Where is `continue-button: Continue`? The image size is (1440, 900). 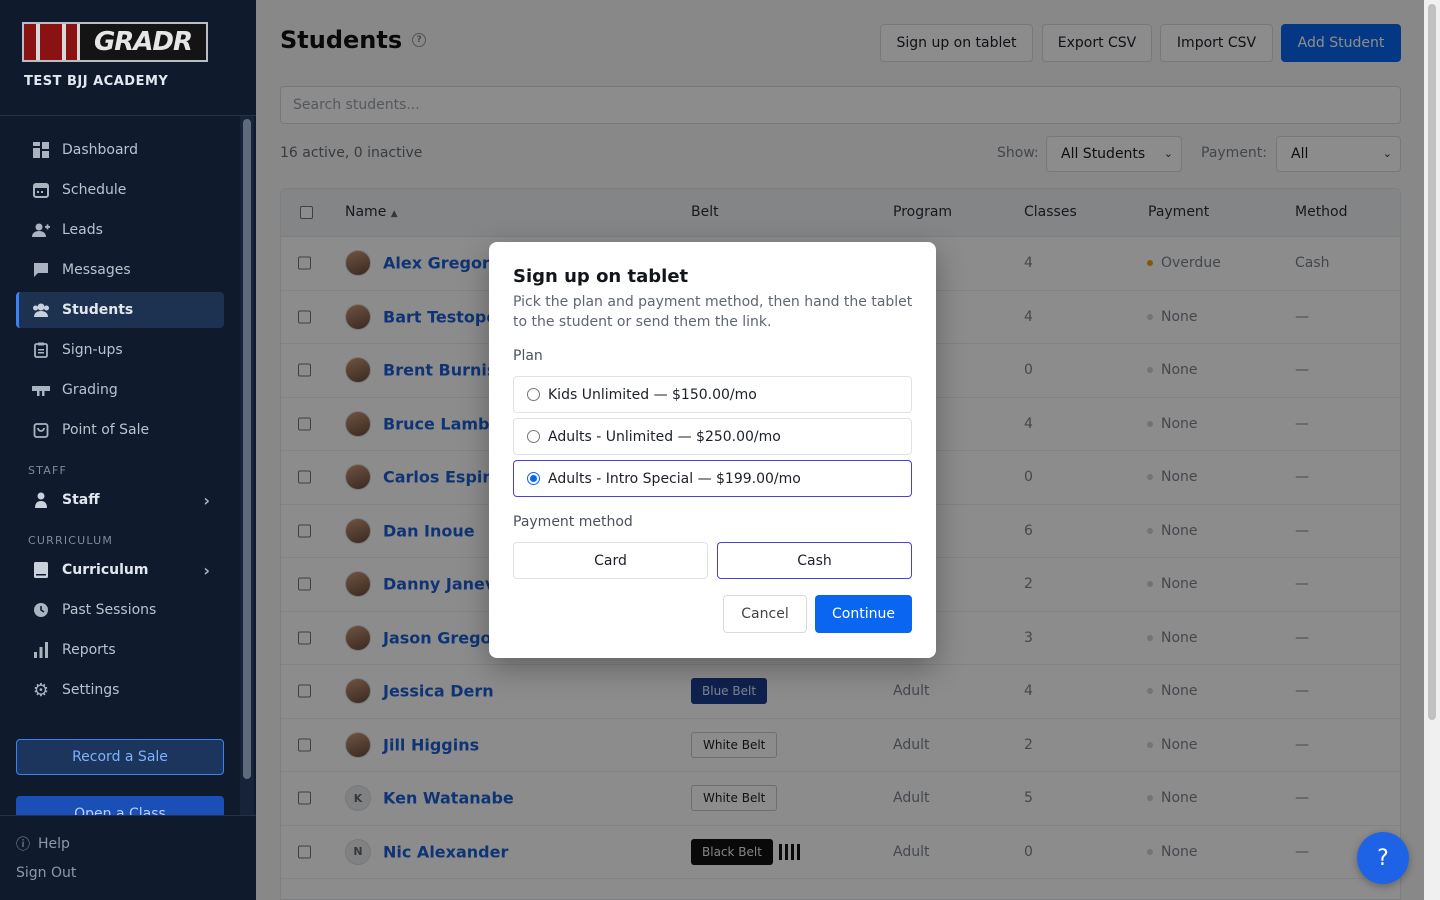 continue-button: Continue is located at coordinates (863, 614).